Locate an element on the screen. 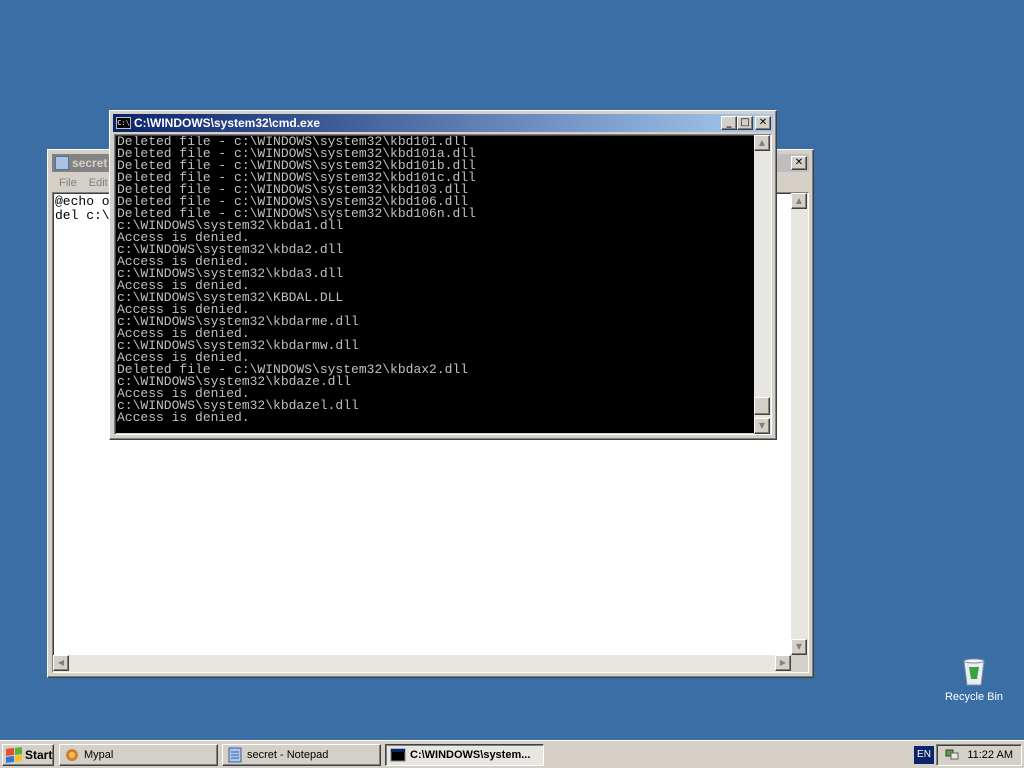 Image resolution: width=1024 pixels, height=768 pixels. menu-file: File is located at coordinates (68, 183).